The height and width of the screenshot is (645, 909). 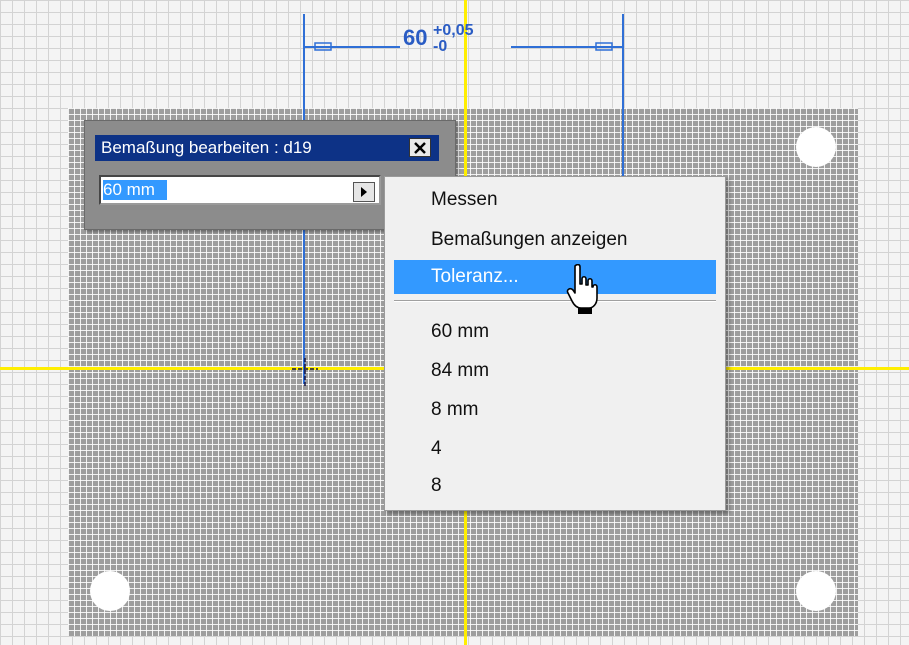 I want to click on close-button, so click(x=420, y=147).